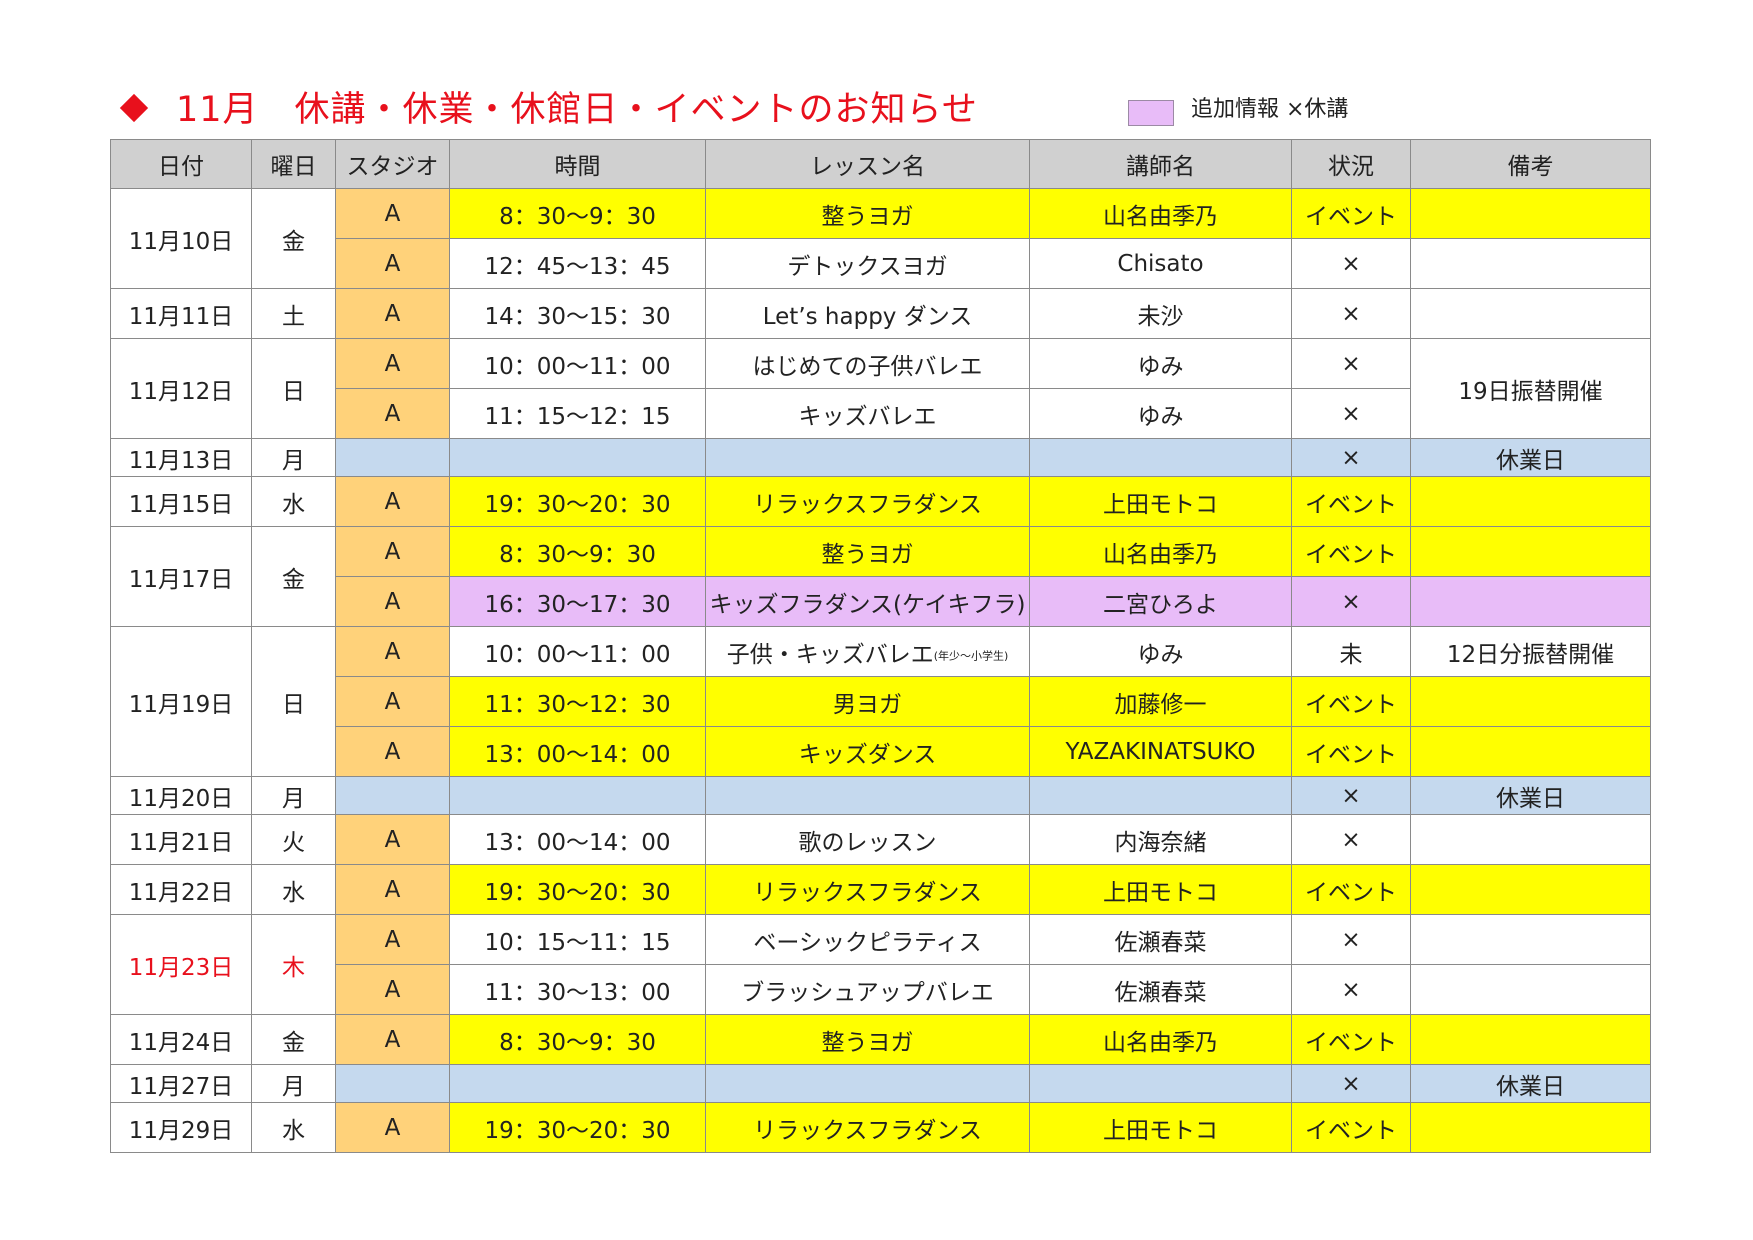 Image resolution: width=1753 pixels, height=1240 pixels. What do you see at coordinates (1160, 363) in the screenshot?
I see `teacher-cell: ゆみ` at bounding box center [1160, 363].